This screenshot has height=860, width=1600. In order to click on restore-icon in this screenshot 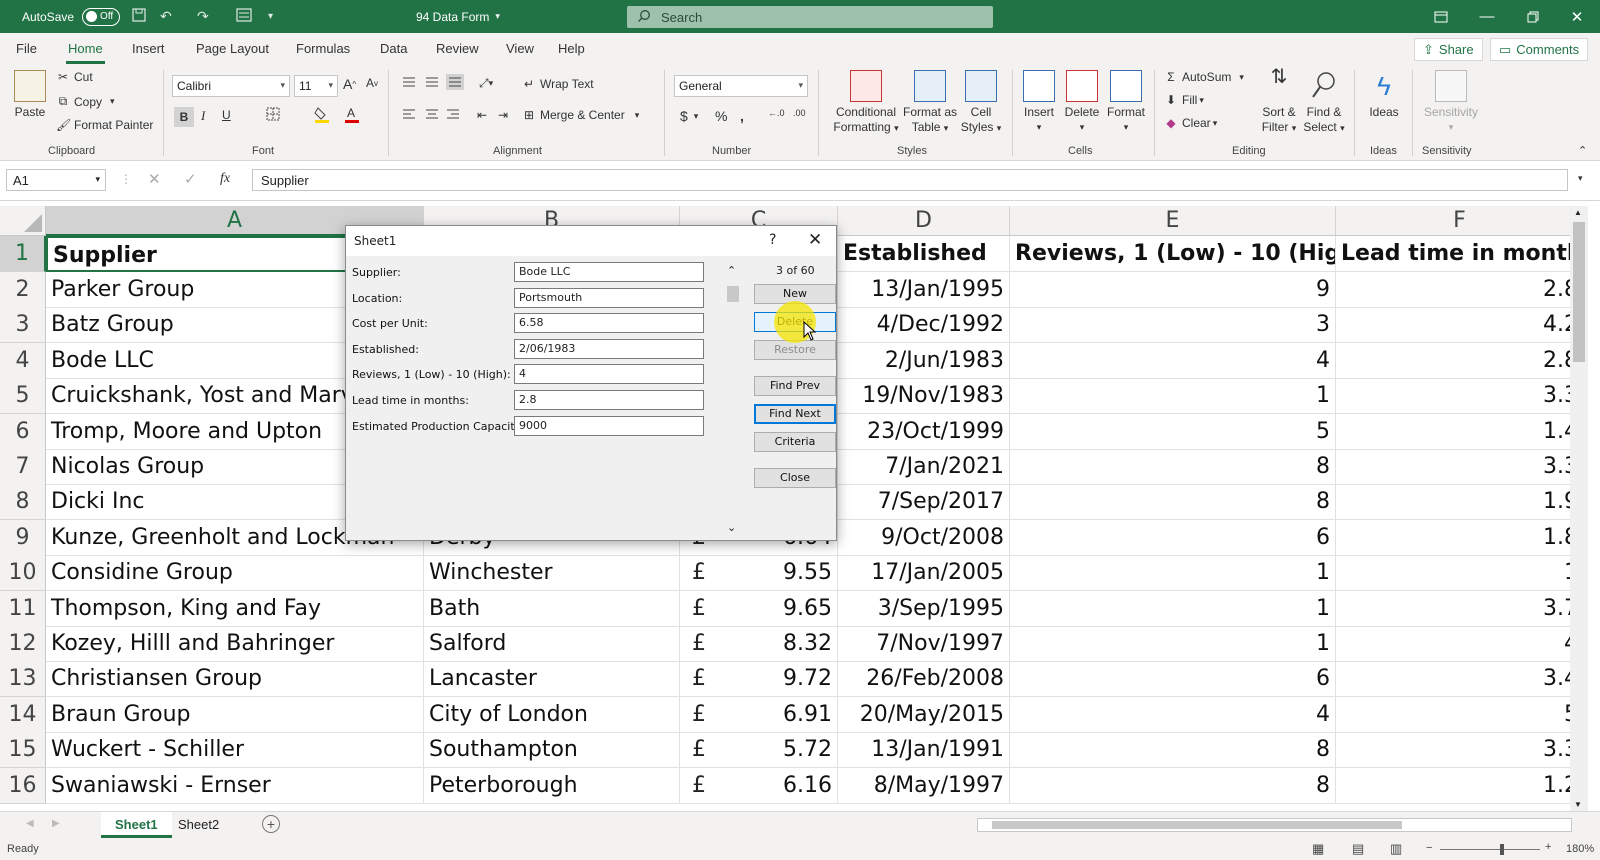, I will do `click(1533, 16)`.